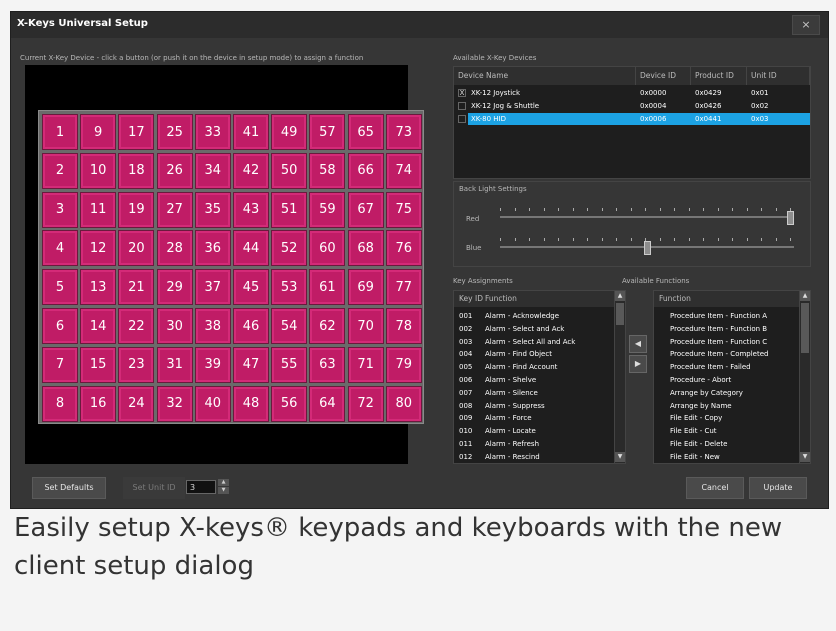 Image resolution: width=836 pixels, height=631 pixels. Describe the element at coordinates (462, 106) in the screenshot. I see `device-checkbox` at that location.